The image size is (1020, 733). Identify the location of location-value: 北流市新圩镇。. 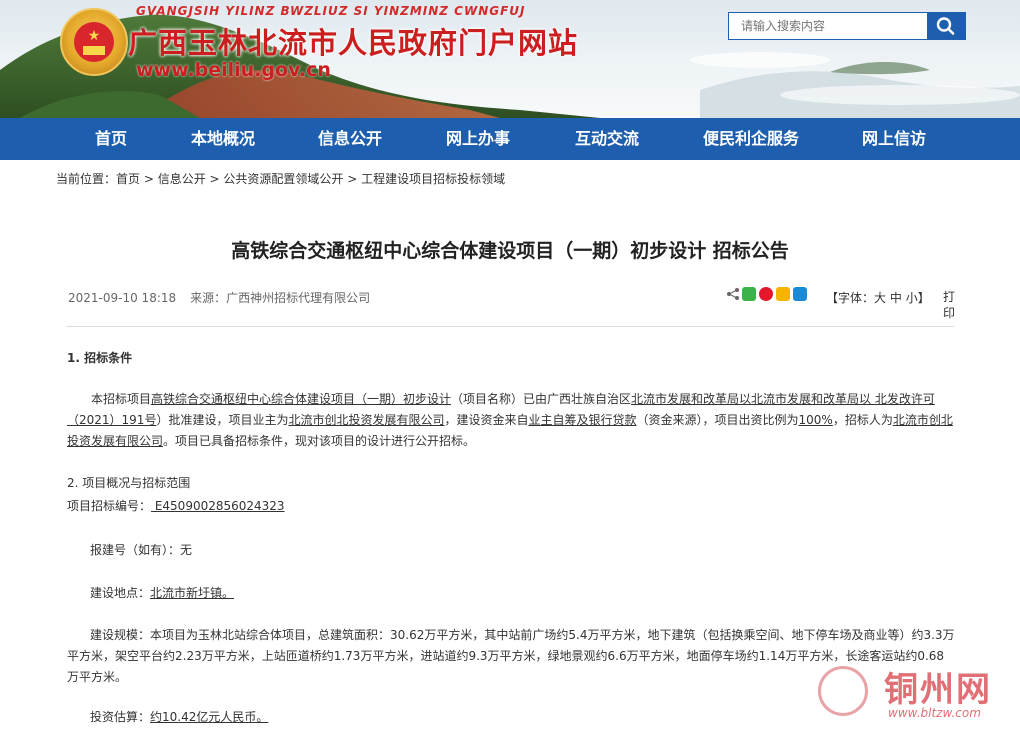
(192, 593).